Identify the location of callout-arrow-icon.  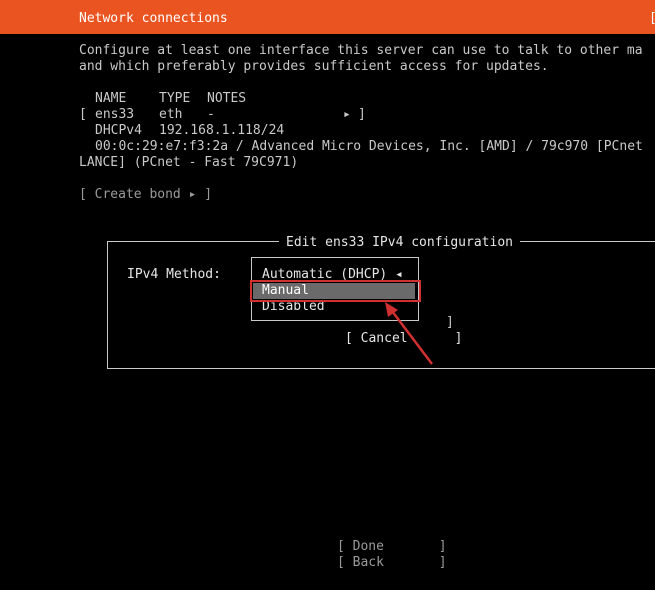
(409, 333).